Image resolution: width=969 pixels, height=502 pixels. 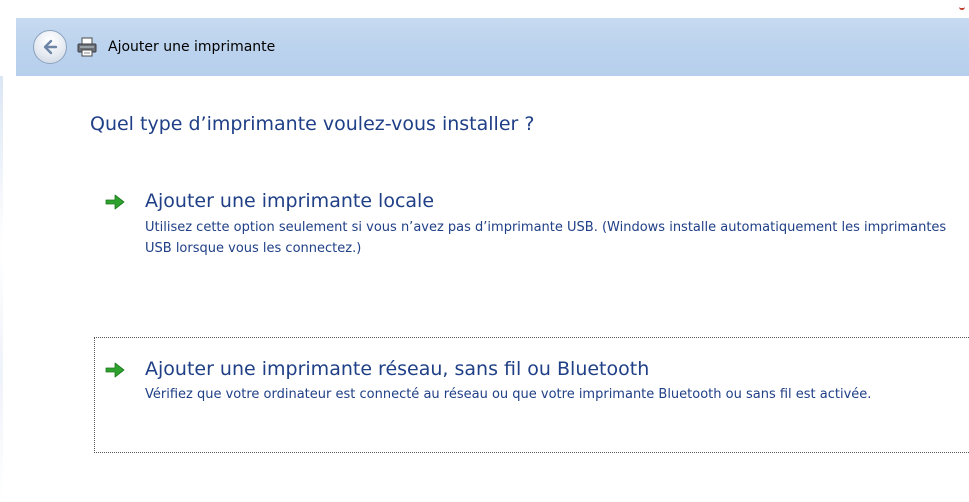 What do you see at coordinates (1, 289) in the screenshot?
I see `frame-strip` at bounding box center [1, 289].